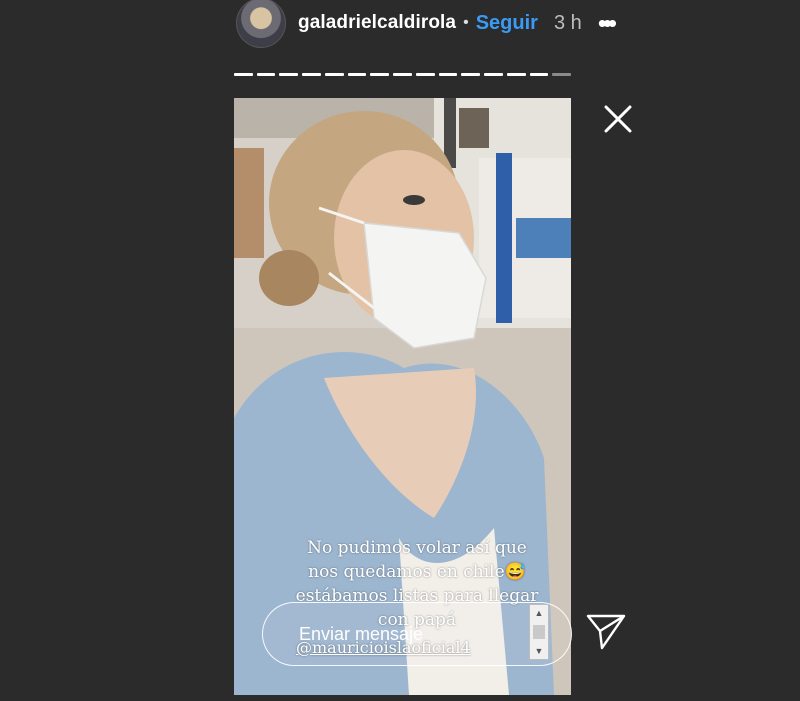 The height and width of the screenshot is (701, 800). I want to click on story-progress, so click(403, 74).